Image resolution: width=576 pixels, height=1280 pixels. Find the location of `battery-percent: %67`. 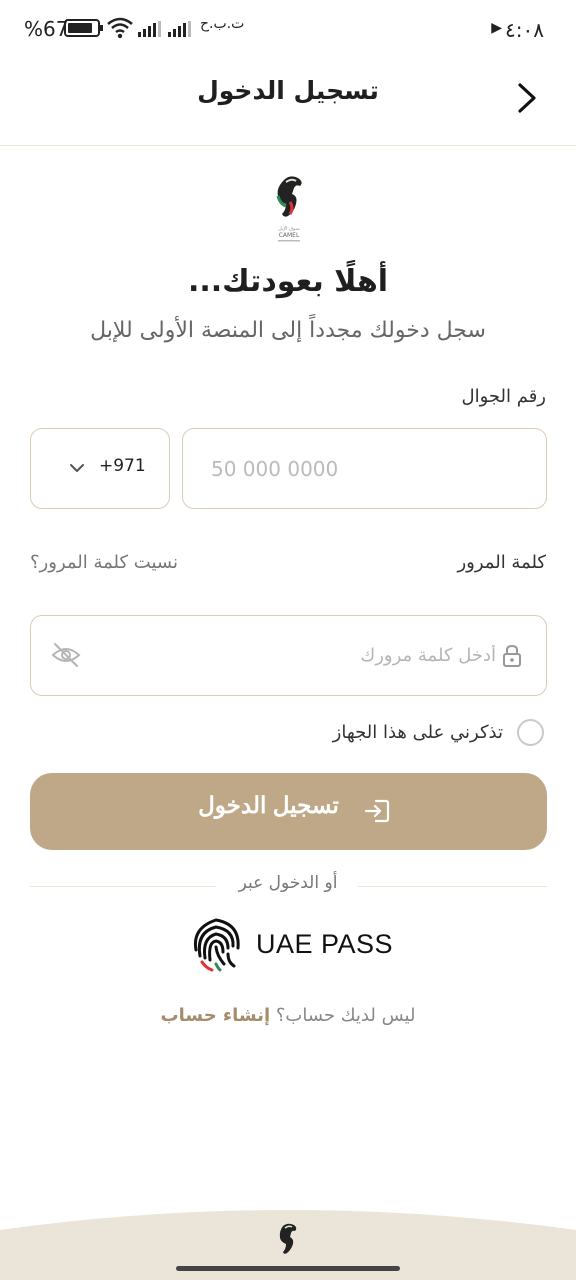

battery-percent: %67 is located at coordinates (46, 29).